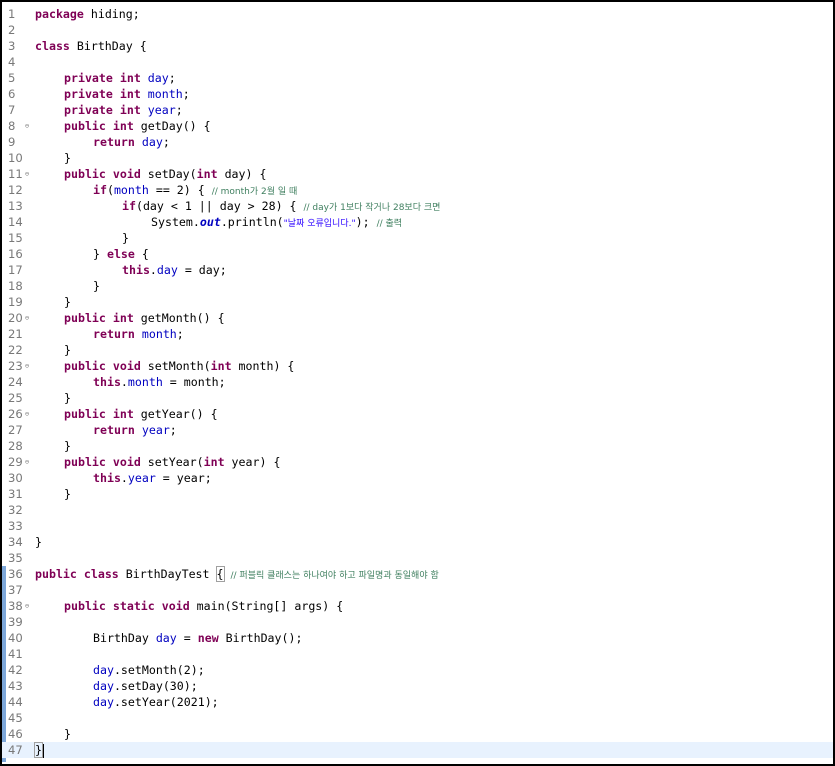 The width and height of the screenshot is (835, 766). What do you see at coordinates (417, 590) in the screenshot?
I see `code-line: 37` at bounding box center [417, 590].